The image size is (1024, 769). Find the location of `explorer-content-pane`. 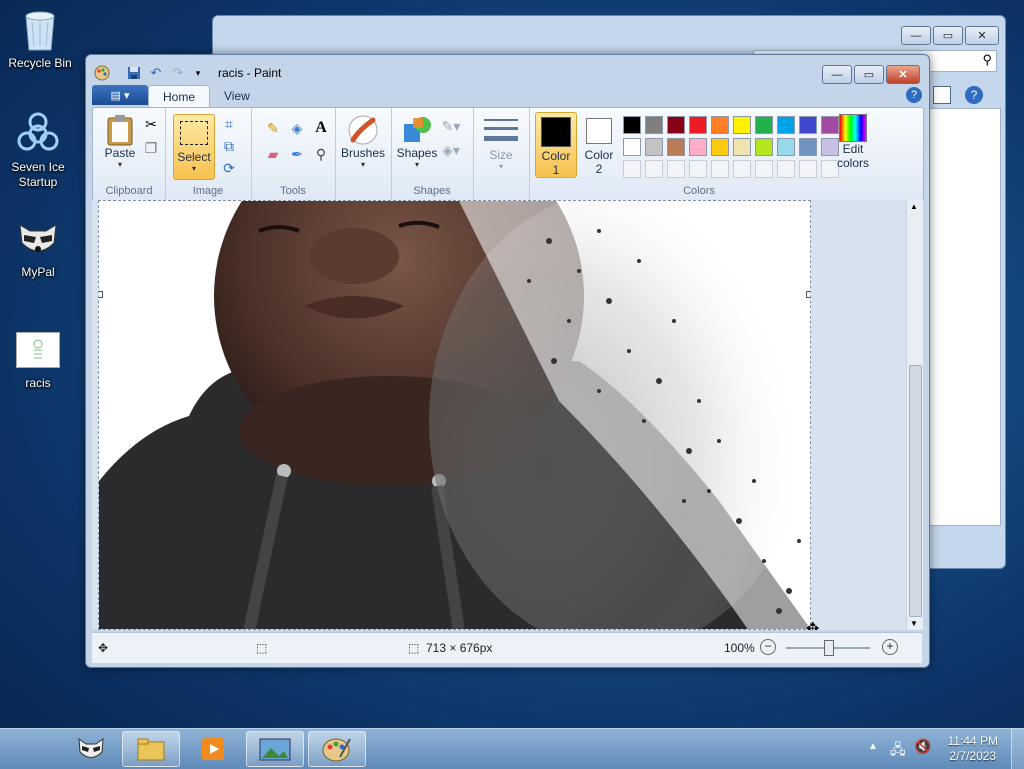

explorer-content-pane is located at coordinates (965, 317).